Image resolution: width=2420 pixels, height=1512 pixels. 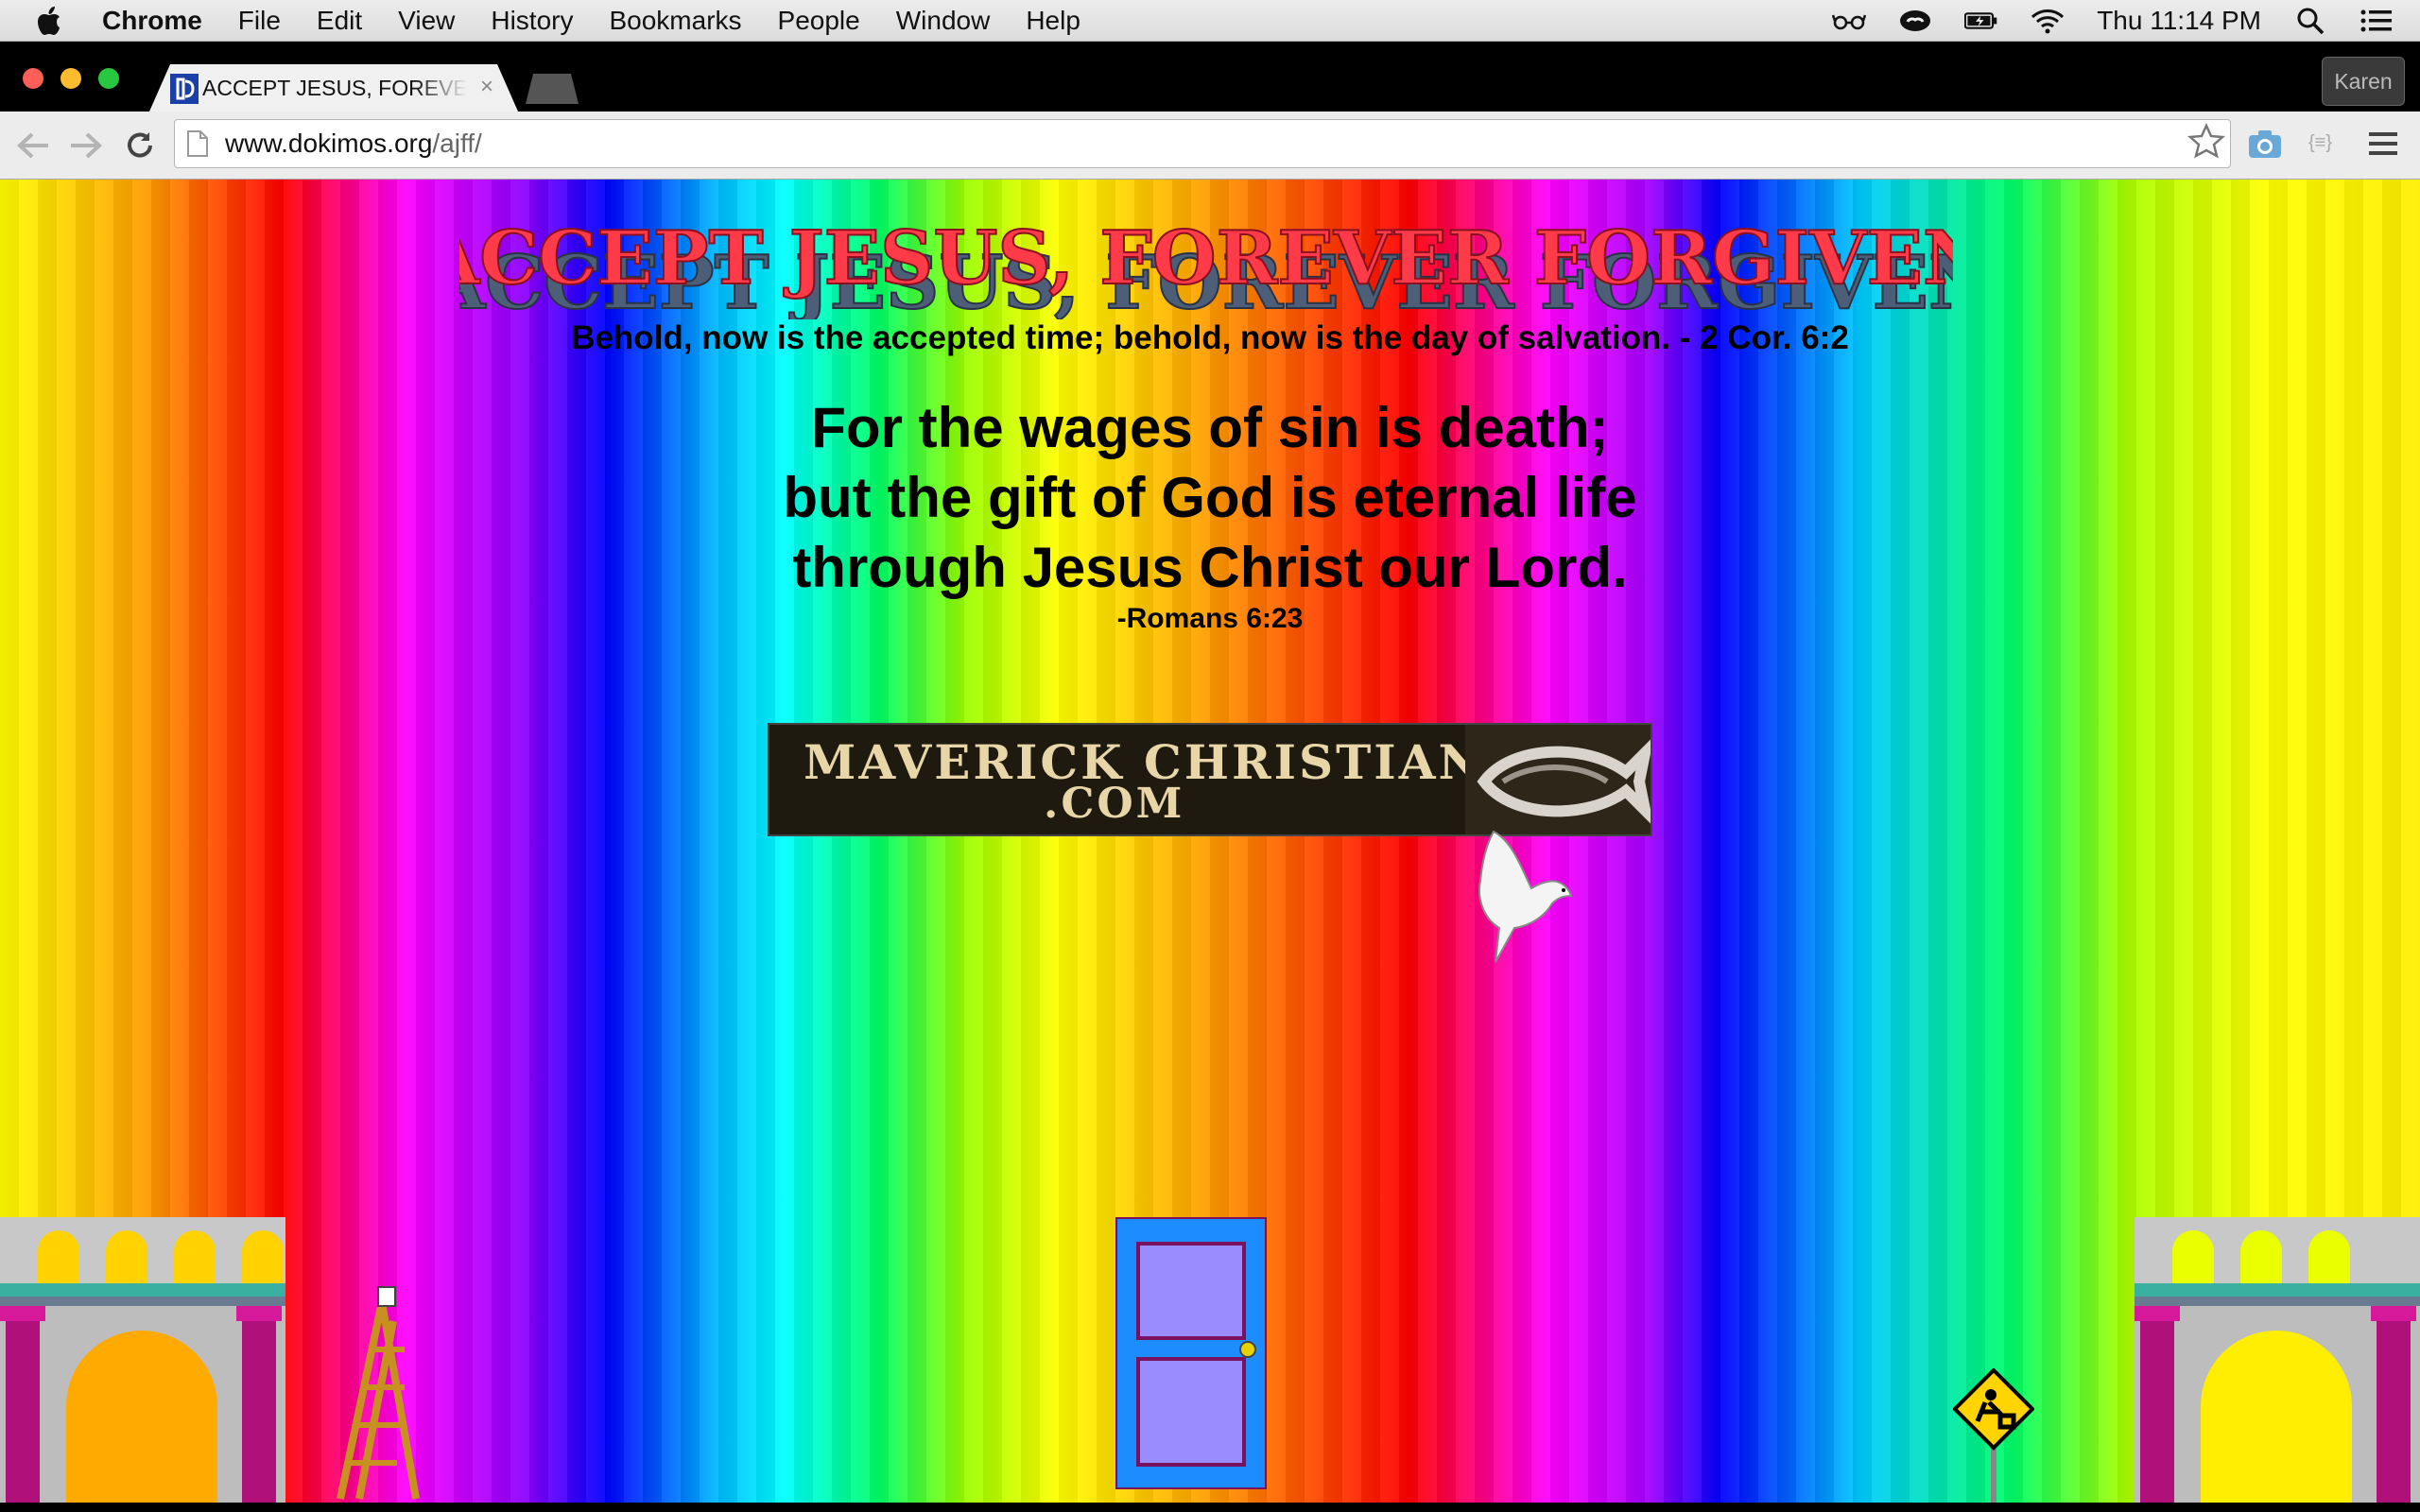 I want to click on url-host: www.dokimos.org, so click(x=329, y=143).